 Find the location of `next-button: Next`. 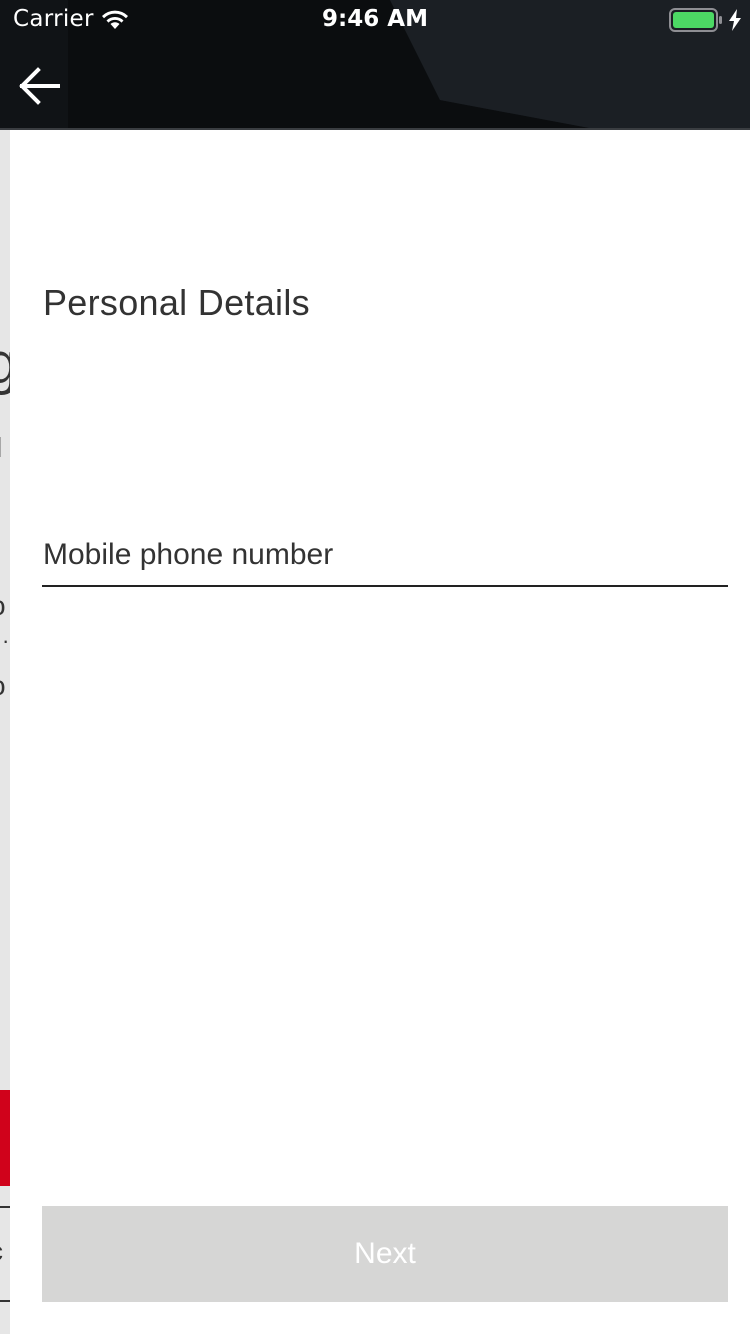

next-button: Next is located at coordinates (385, 1254).